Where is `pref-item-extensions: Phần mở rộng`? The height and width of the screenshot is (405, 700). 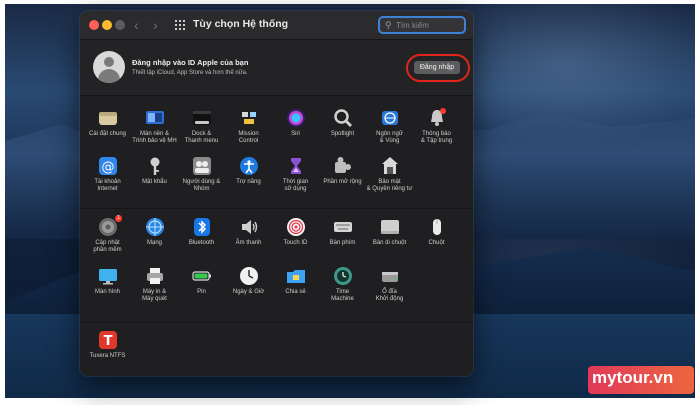
pref-item-extensions: Phần mở rộng is located at coordinates (342, 171).